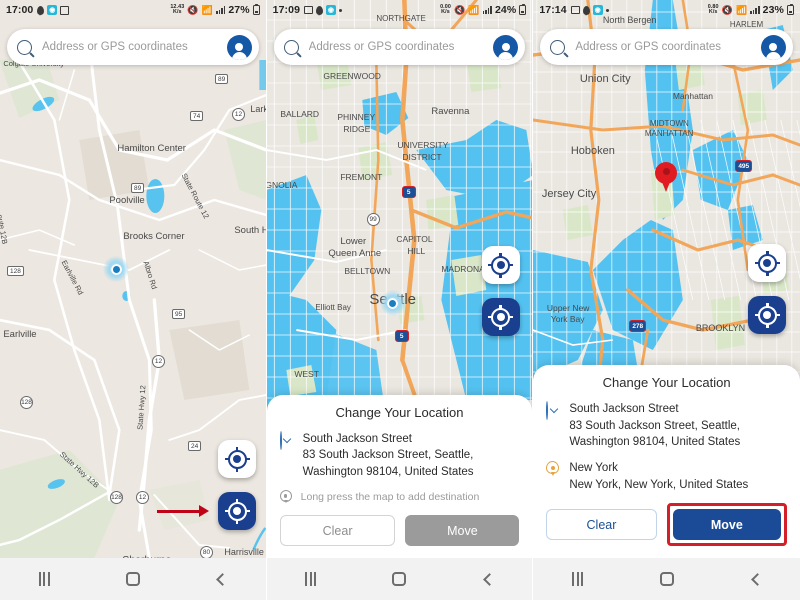 This screenshot has width=800, height=600. I want to click on avatar-icon, so click(773, 47).